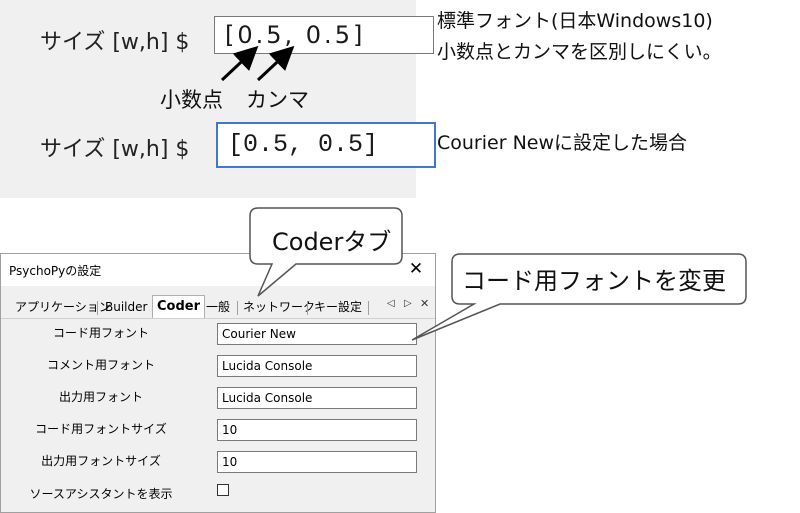  What do you see at coordinates (218, 270) in the screenshot?
I see `dialog-titlebar: PsychoPyの設定 ✕` at bounding box center [218, 270].